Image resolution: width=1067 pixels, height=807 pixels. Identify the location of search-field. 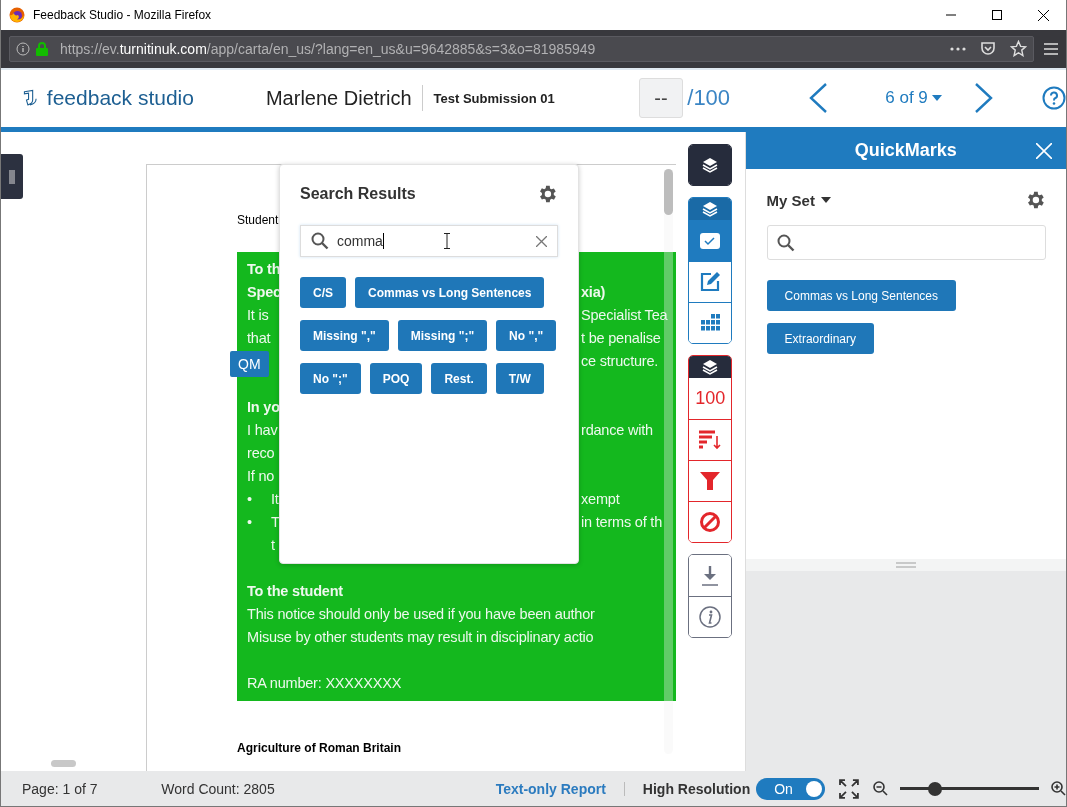
(906, 243).